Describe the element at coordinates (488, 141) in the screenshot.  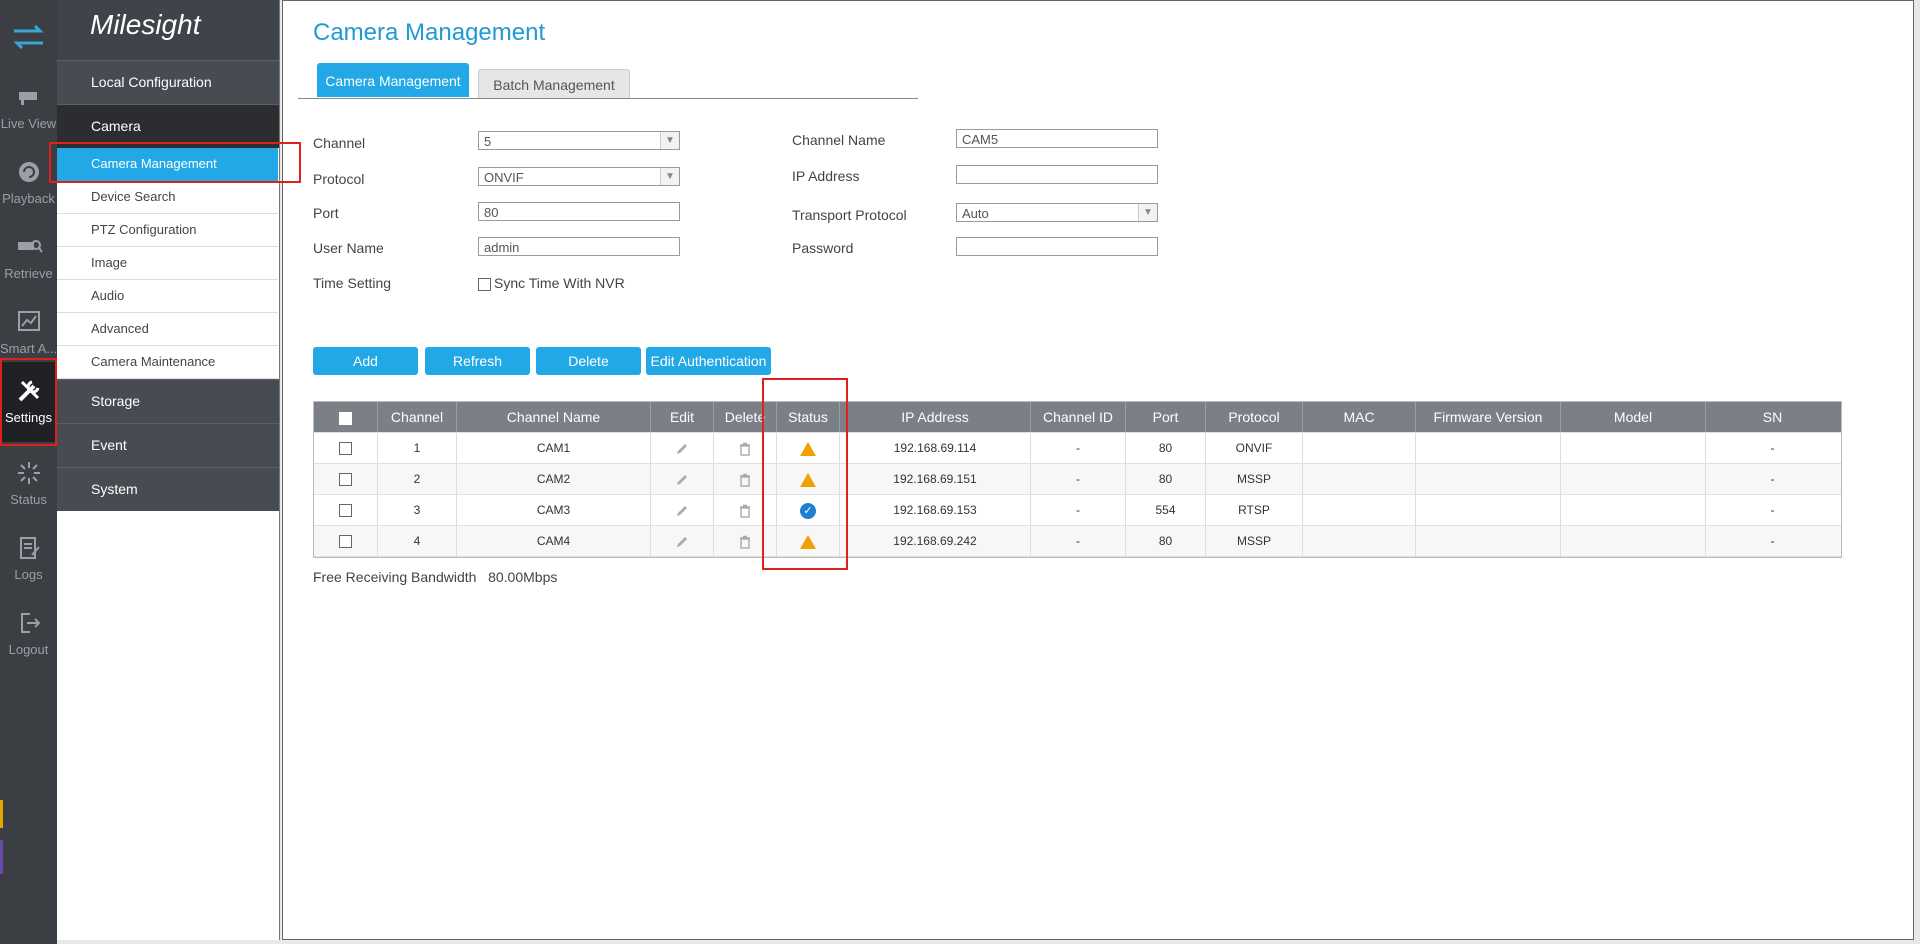
I see `channel-value: 5` at that location.